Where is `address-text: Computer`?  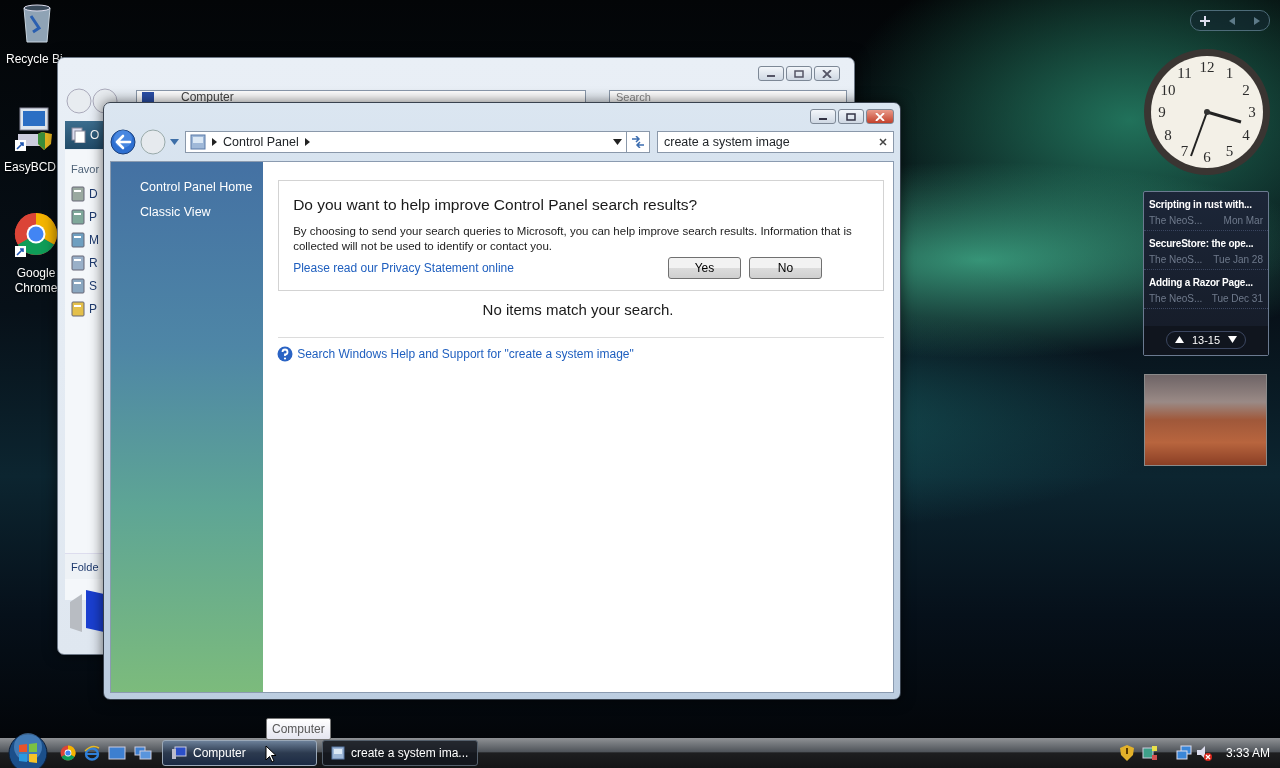 address-text: Computer is located at coordinates (207, 97).